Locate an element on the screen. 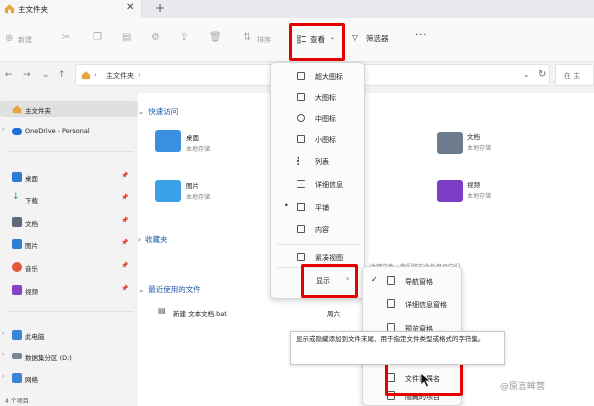  tab-home: 主文件夹 ✕ is located at coordinates (71, 9).